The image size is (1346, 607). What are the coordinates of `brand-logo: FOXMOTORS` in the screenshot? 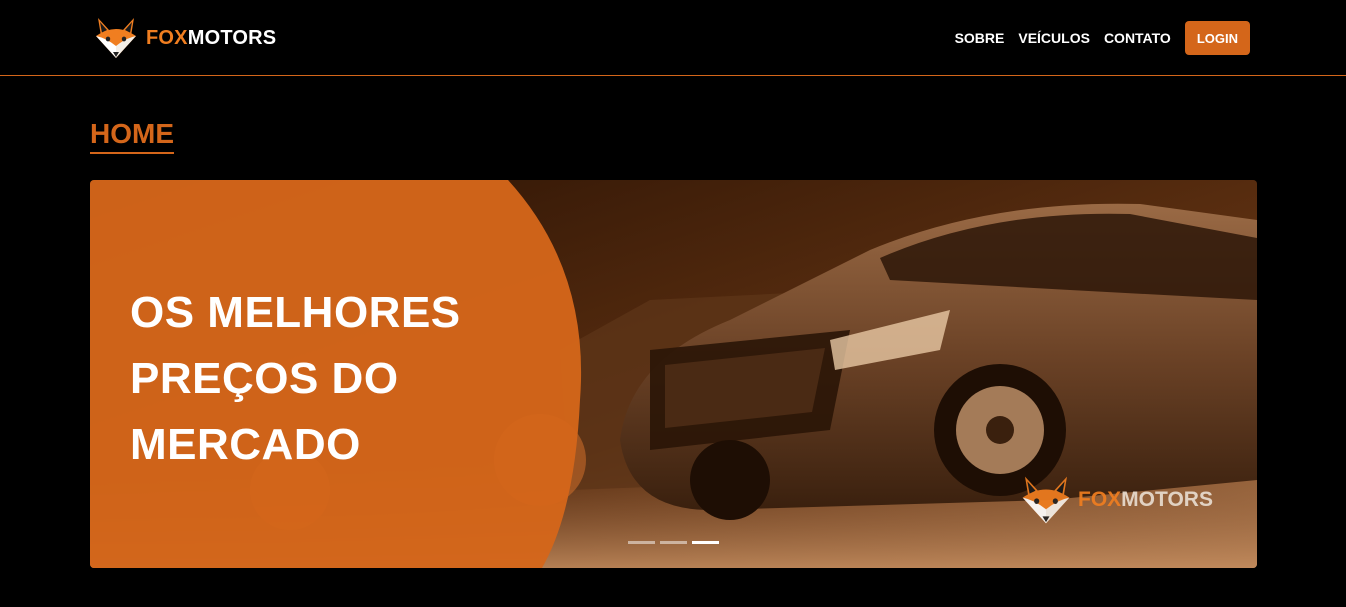 It's located at (184, 38).